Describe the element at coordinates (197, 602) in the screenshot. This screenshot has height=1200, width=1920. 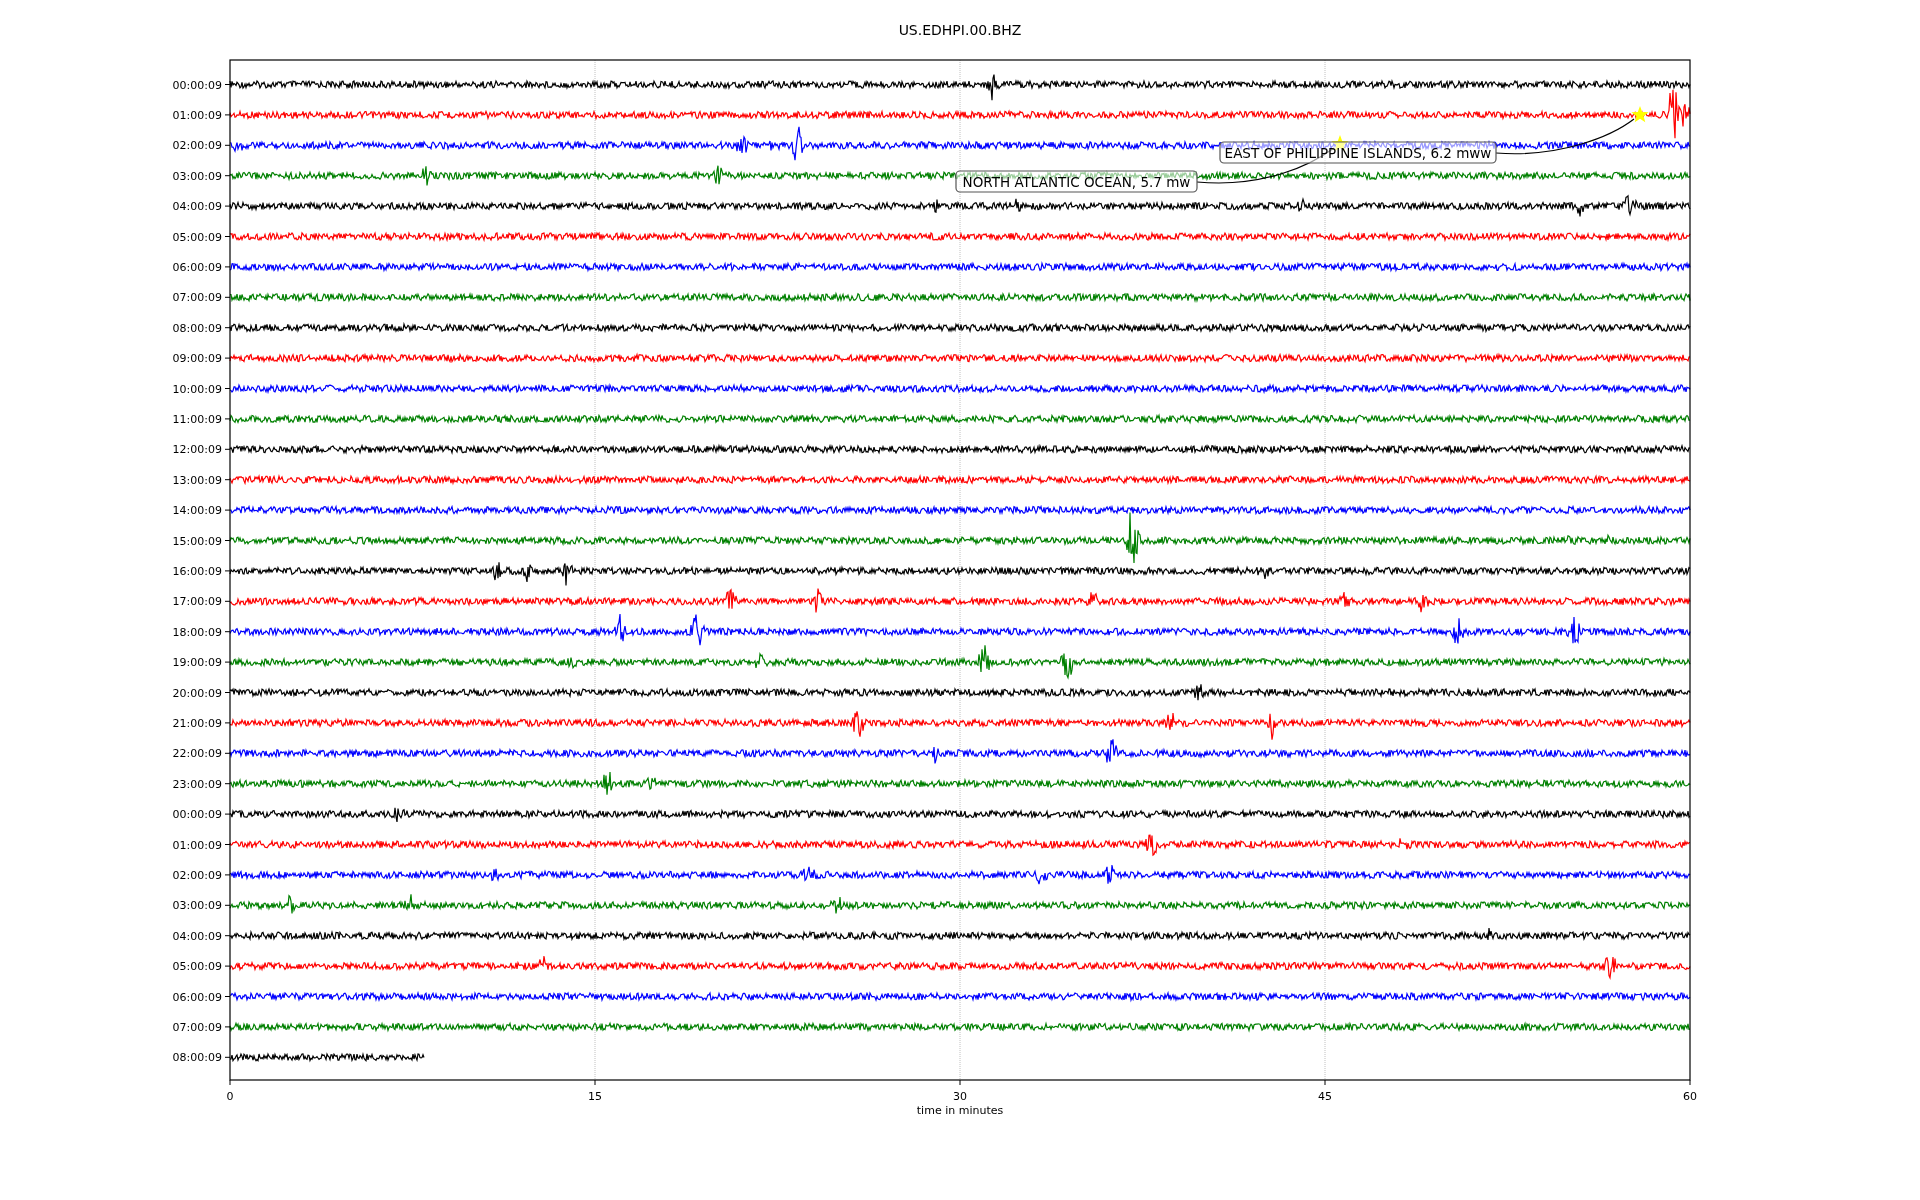
I see `time-label: 17:00:09` at that location.